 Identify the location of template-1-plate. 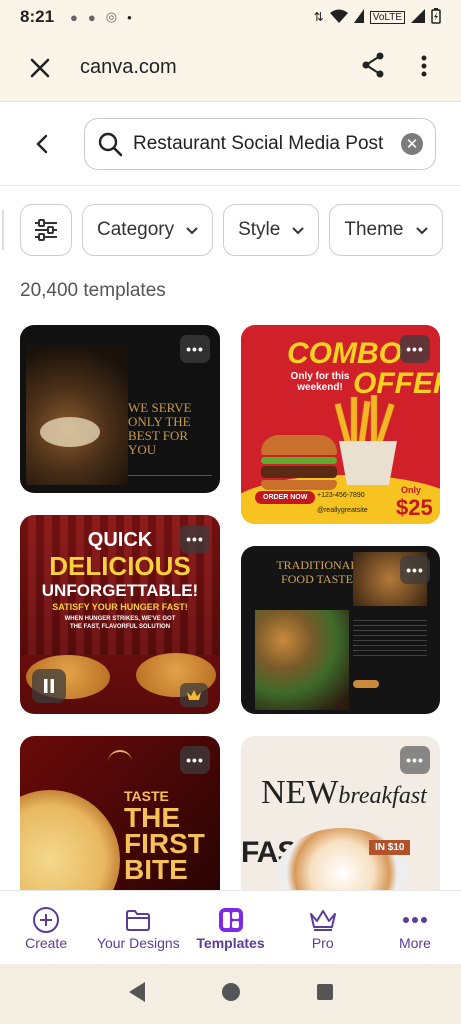
(70, 432).